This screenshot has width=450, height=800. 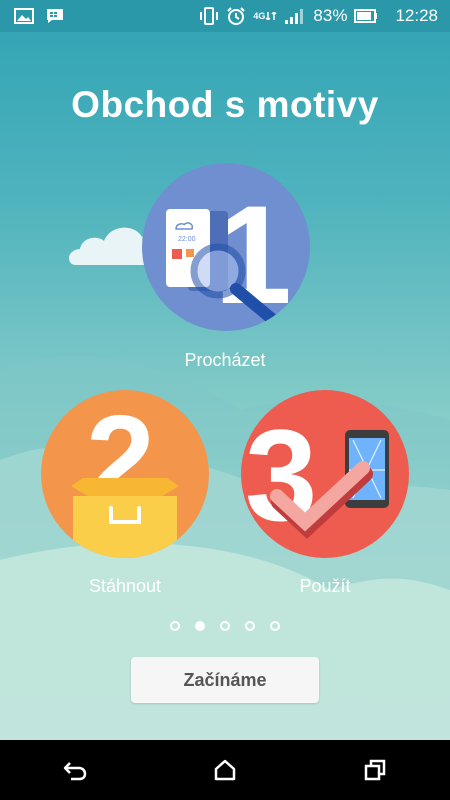 I want to click on battery-percent: 83%, so click(x=330, y=15).